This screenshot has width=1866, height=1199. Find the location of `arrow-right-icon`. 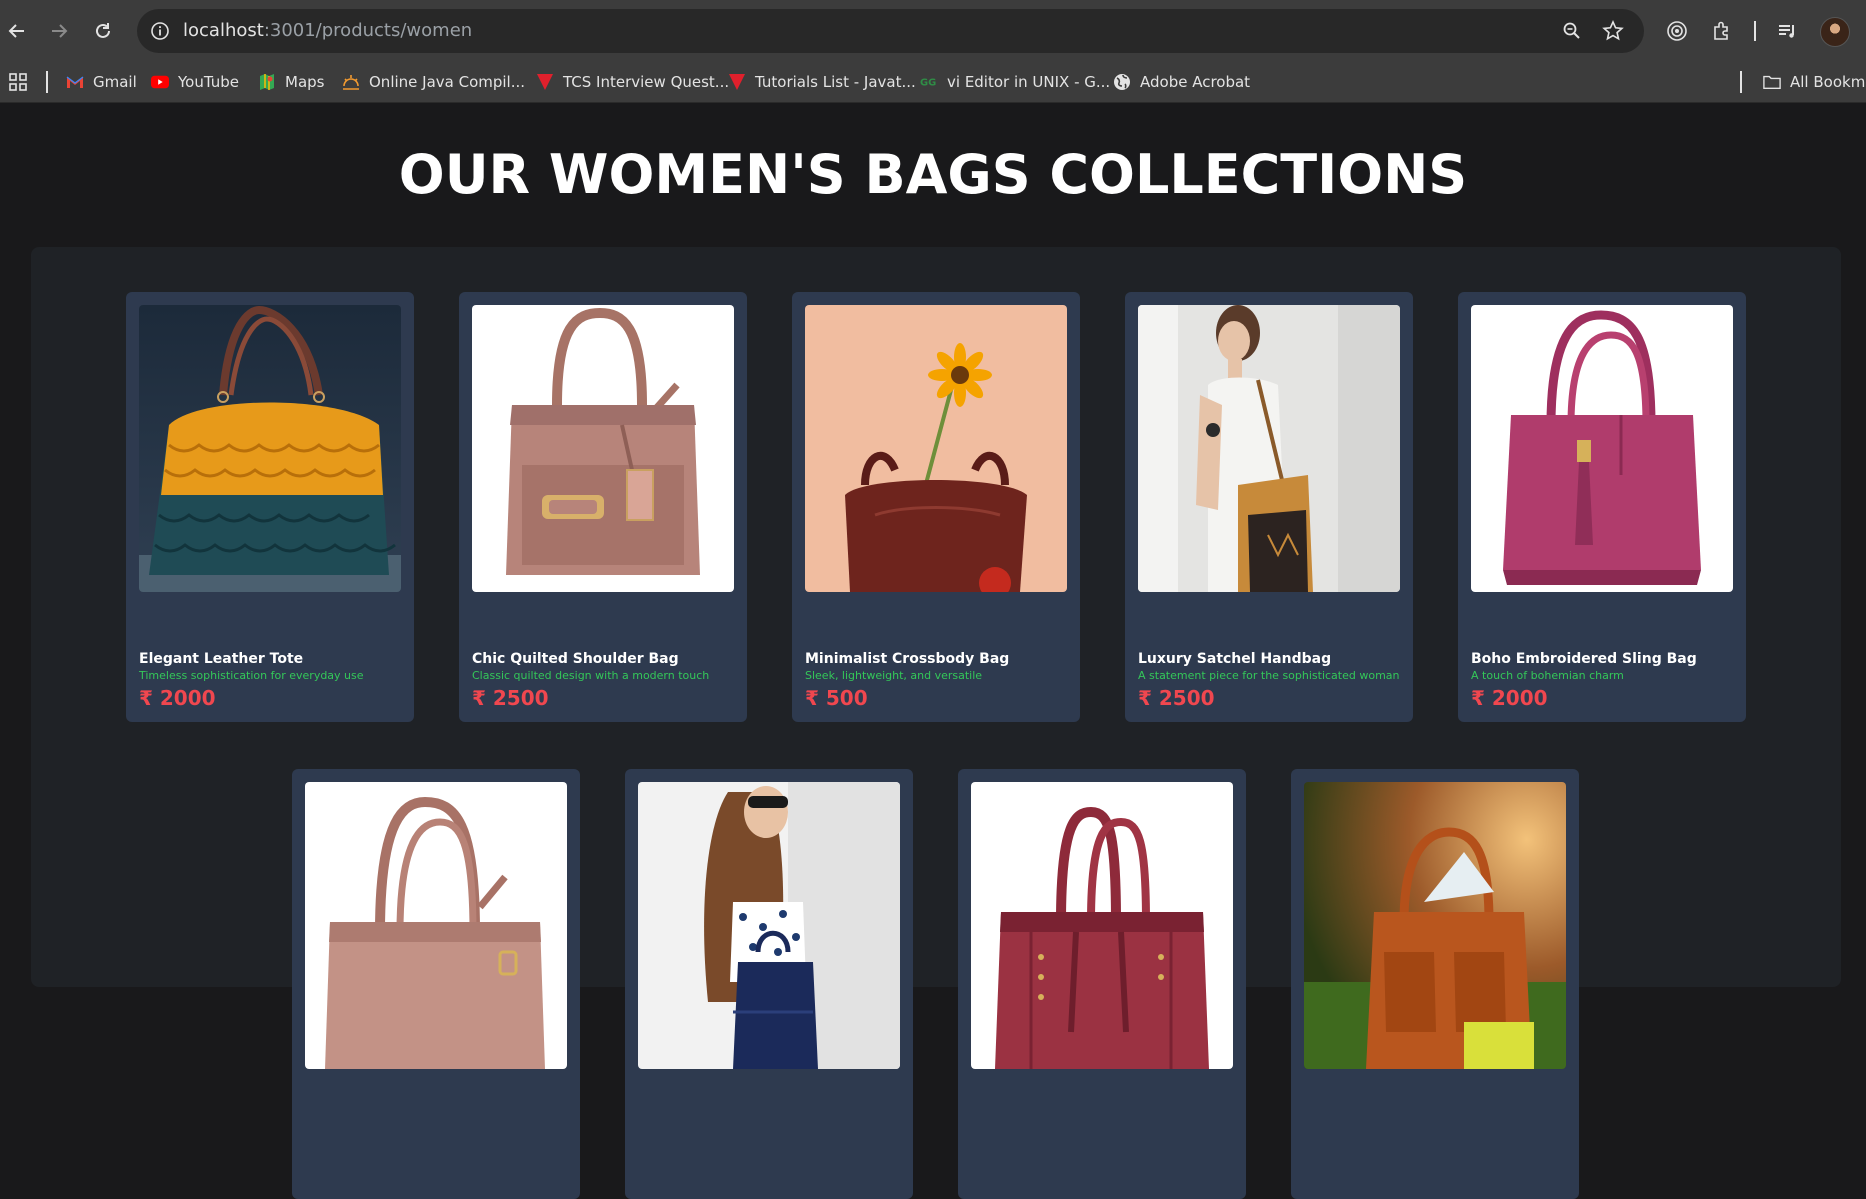

arrow-right-icon is located at coordinates (60, 31).